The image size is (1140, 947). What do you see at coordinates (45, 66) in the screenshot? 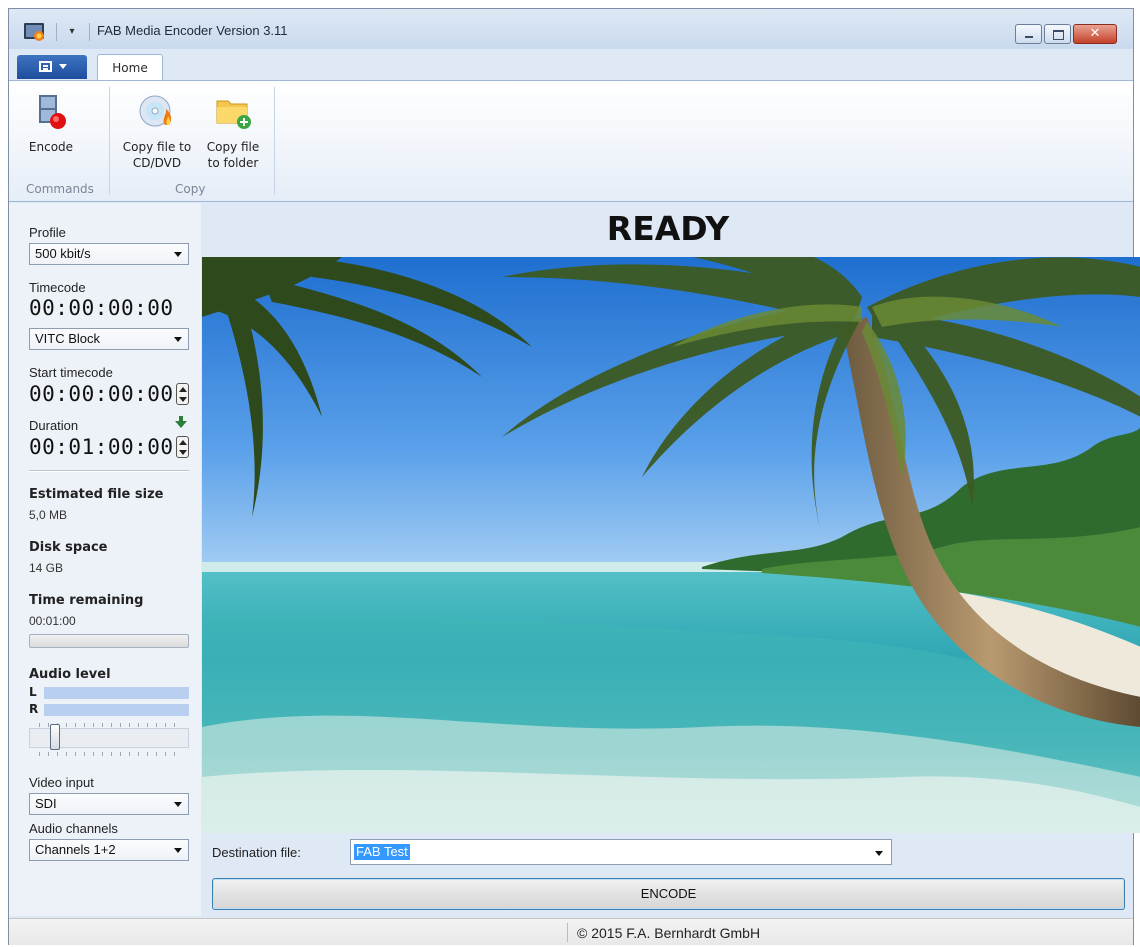
I see `menu-icon` at bounding box center [45, 66].